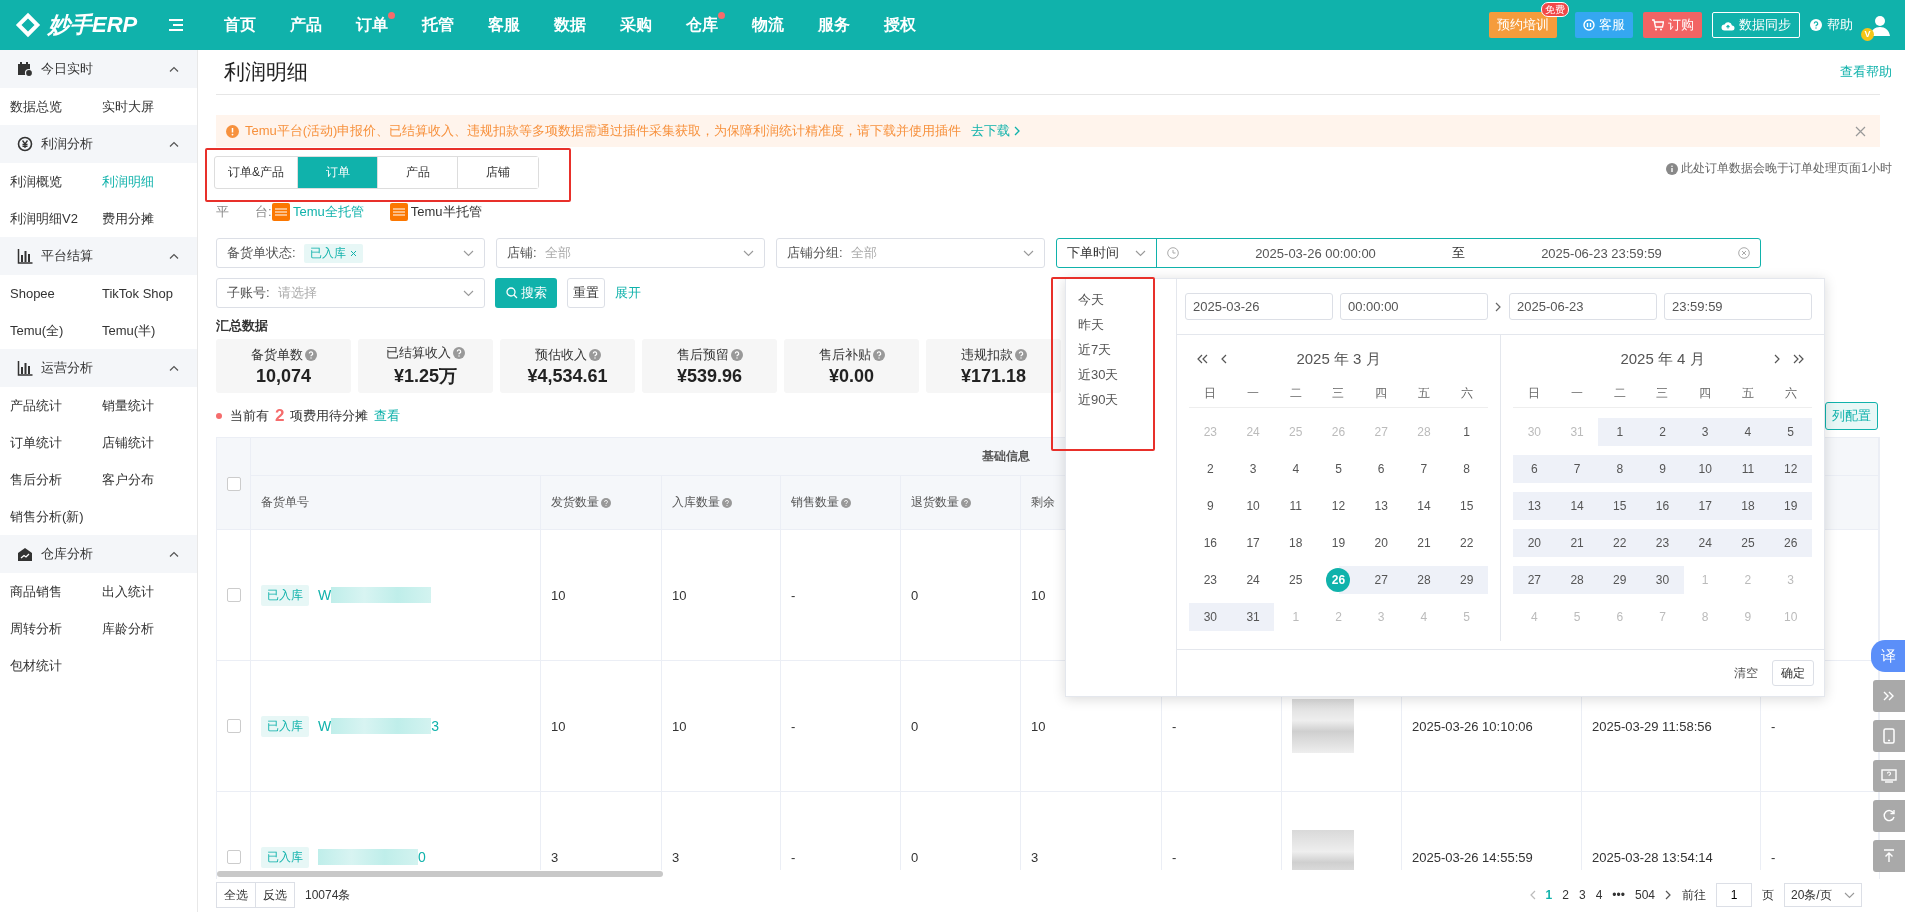 This screenshot has height=912, width=1905. Describe the element at coordinates (1777, 359) in the screenshot. I see `chevron-right-icon` at that location.